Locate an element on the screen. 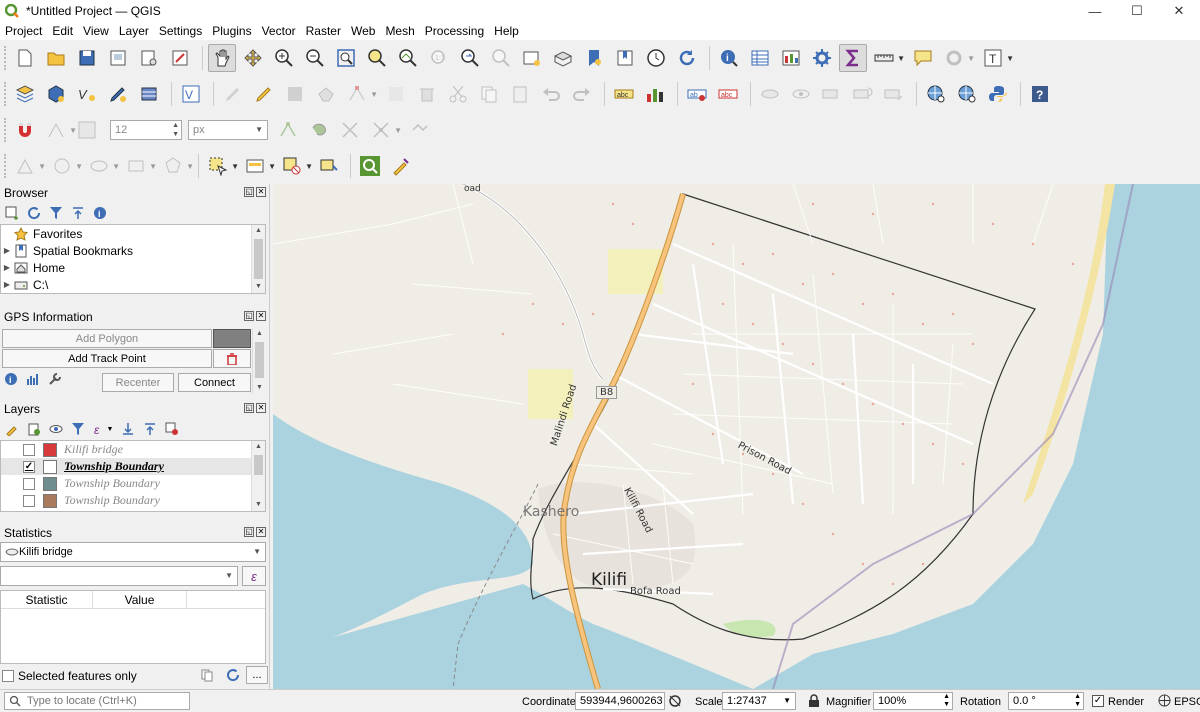 This screenshot has width=1200, height=712. connect-button: Connect is located at coordinates (214, 382).